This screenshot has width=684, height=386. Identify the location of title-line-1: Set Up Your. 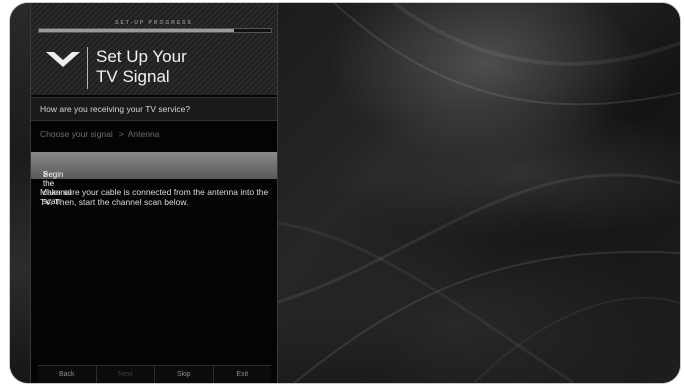
(141, 56).